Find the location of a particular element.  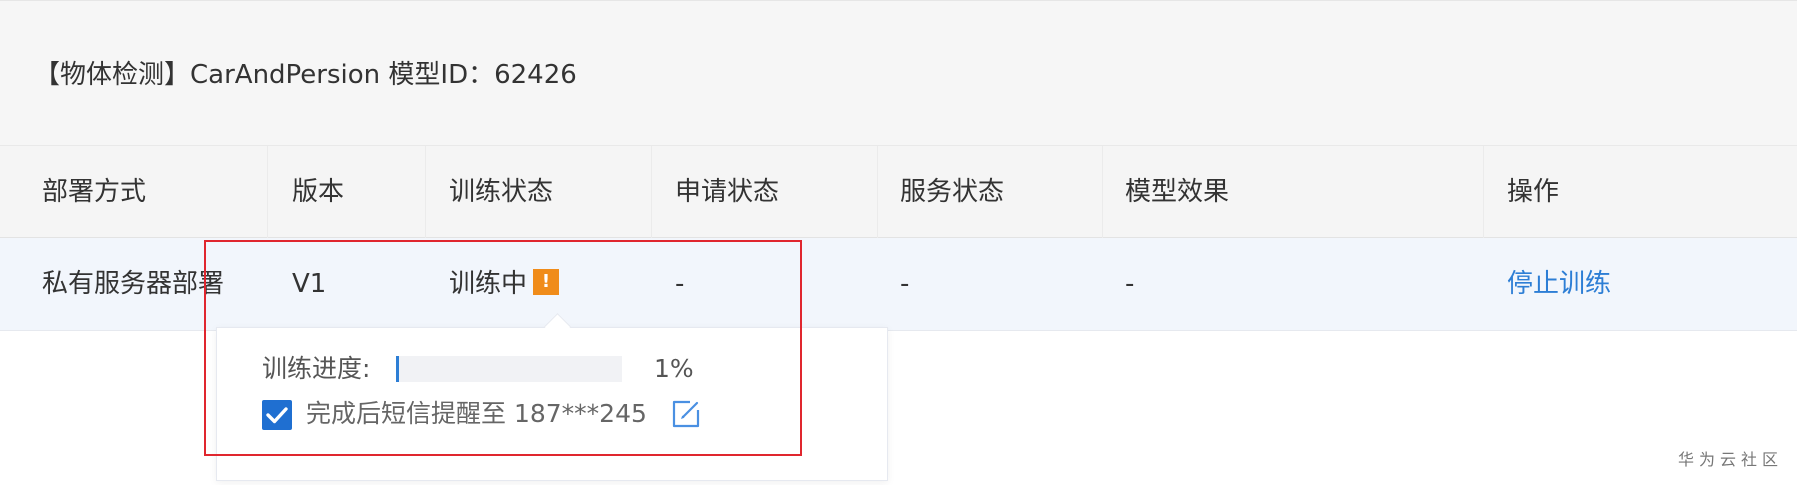

check-icon is located at coordinates (277, 415).